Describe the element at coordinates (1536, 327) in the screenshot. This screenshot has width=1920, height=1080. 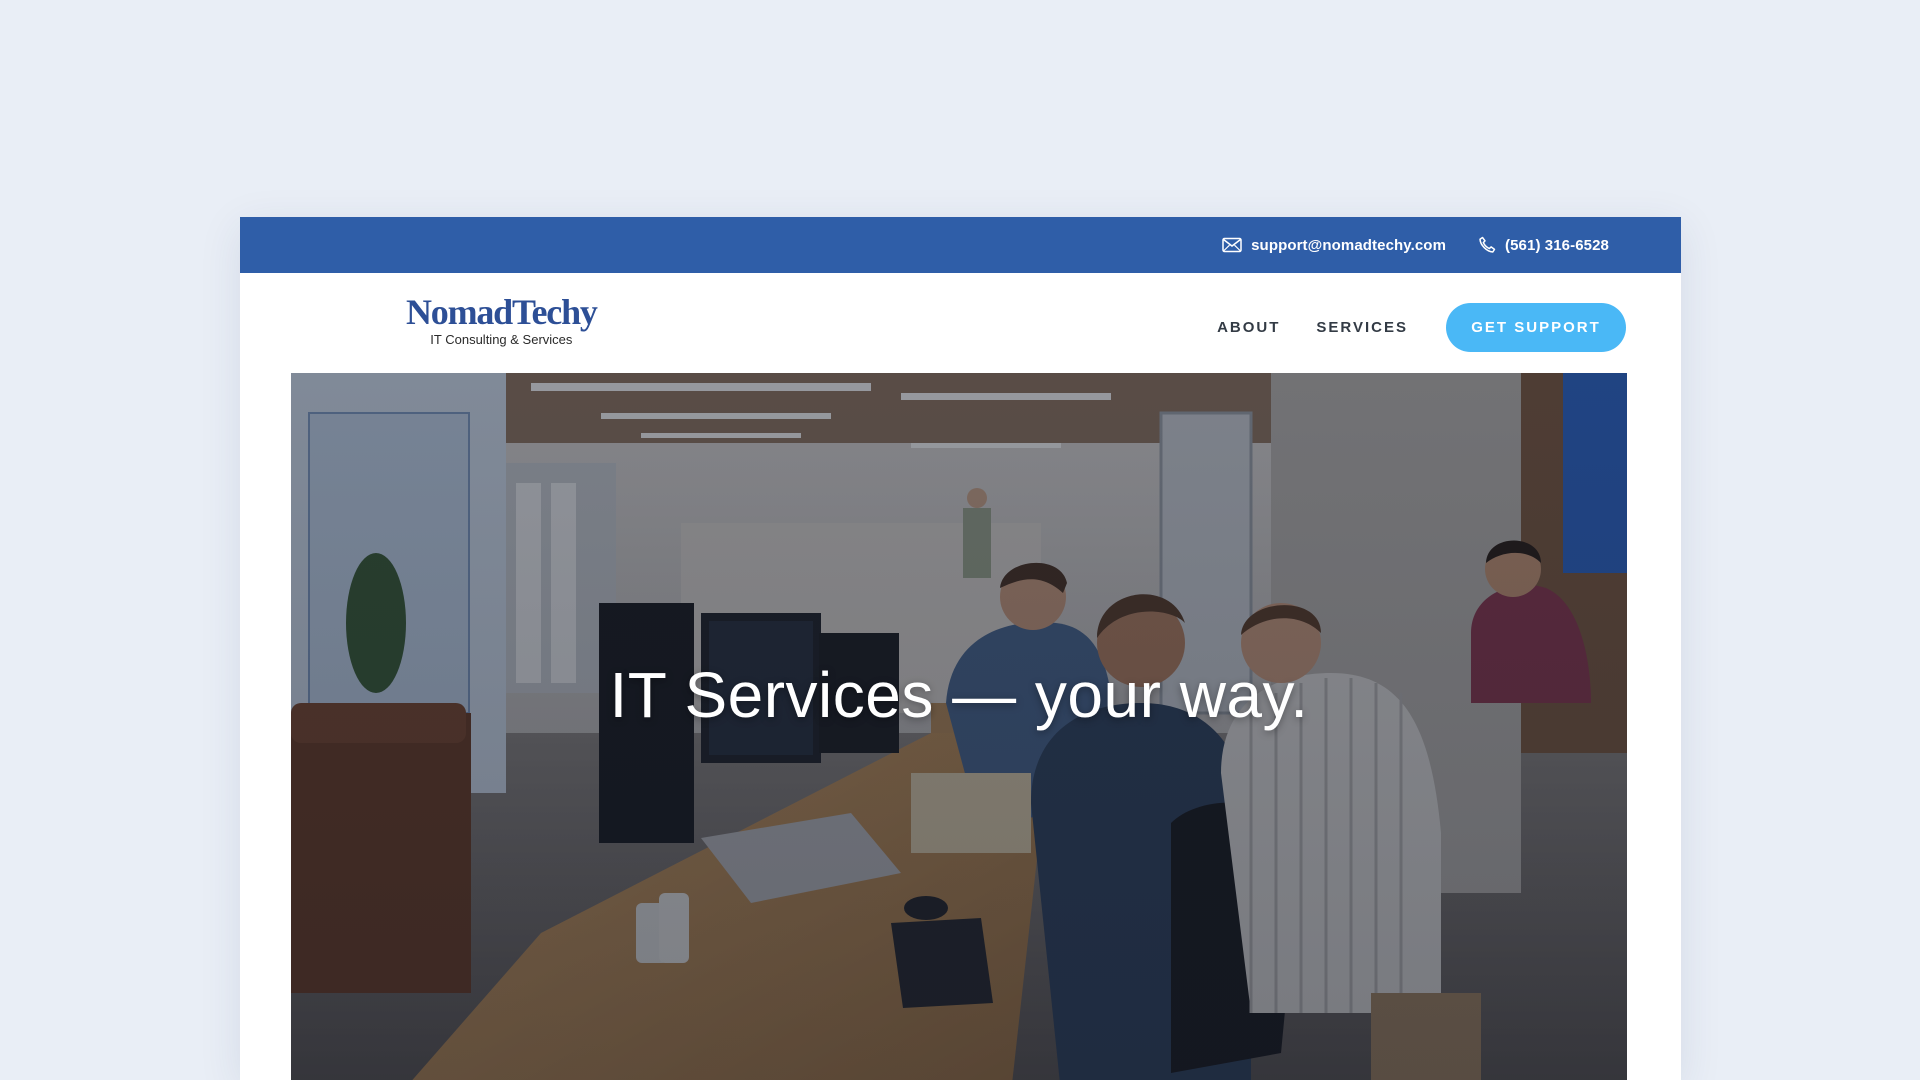
I see `get-support-button: GET SUPPORT` at that location.